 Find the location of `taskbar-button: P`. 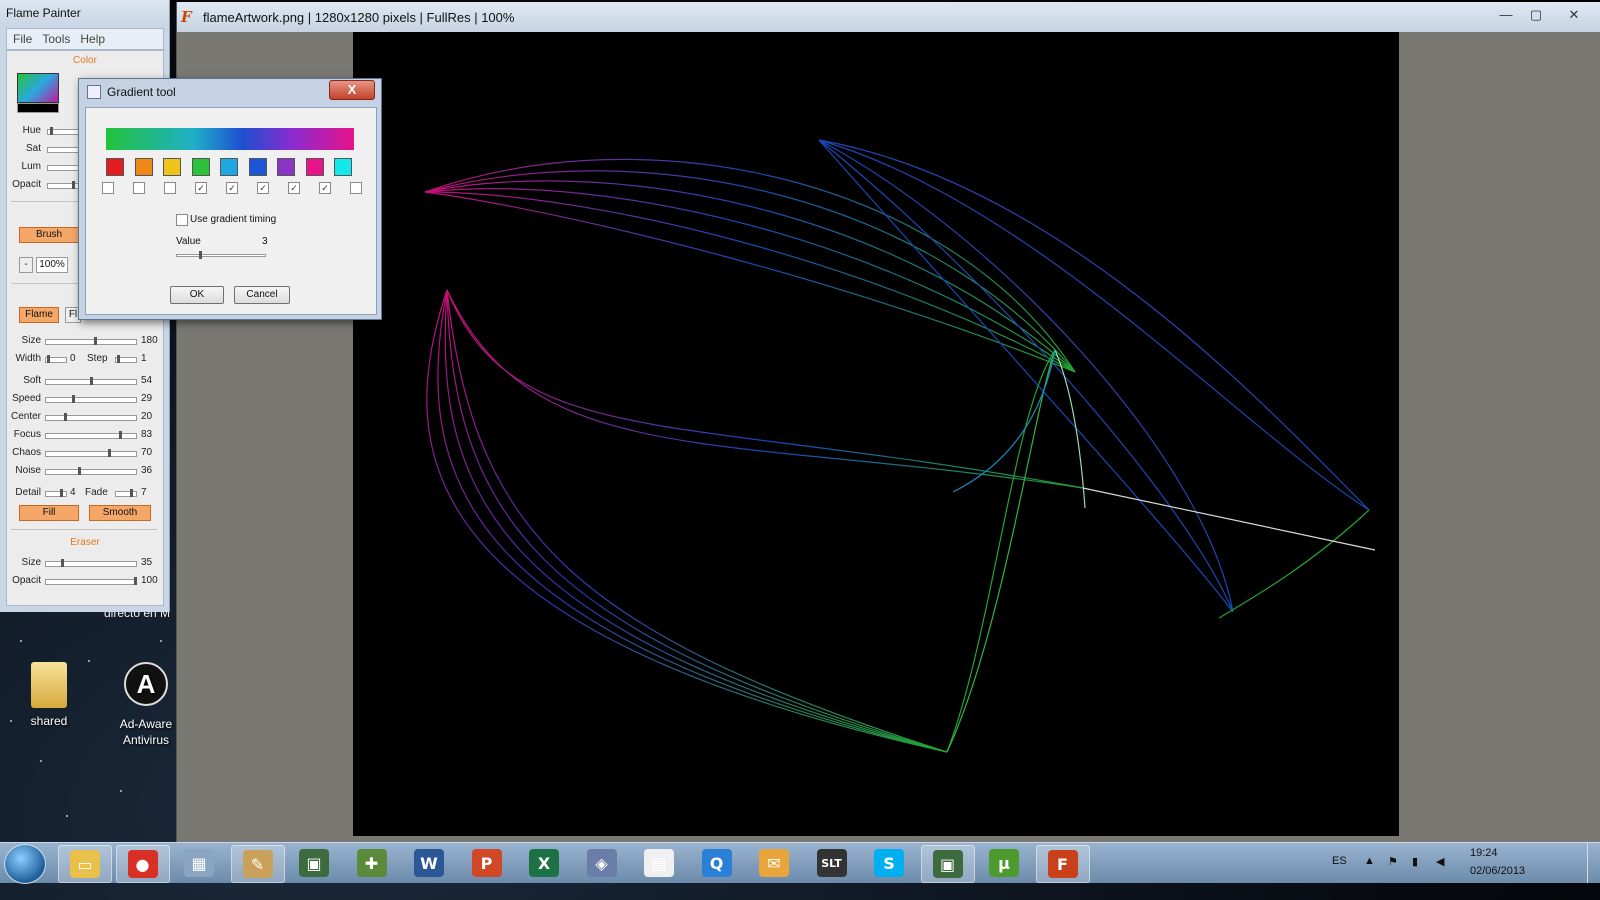

taskbar-button: P is located at coordinates (487, 863).